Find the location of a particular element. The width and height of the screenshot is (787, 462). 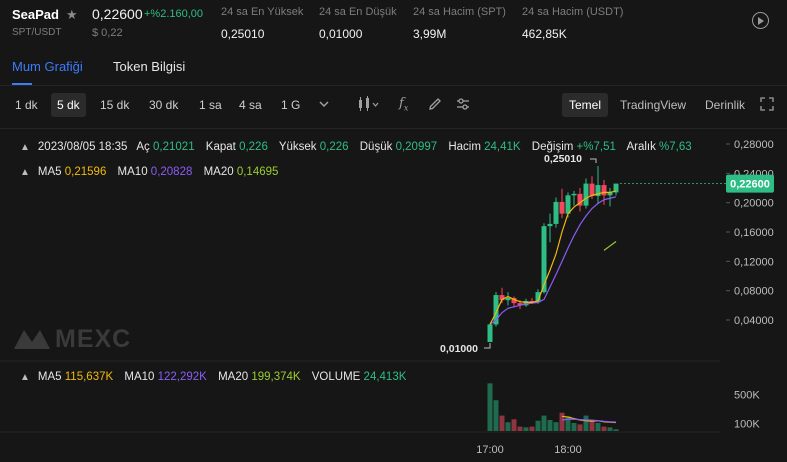

candlestick-type-icon is located at coordinates (368, 105).